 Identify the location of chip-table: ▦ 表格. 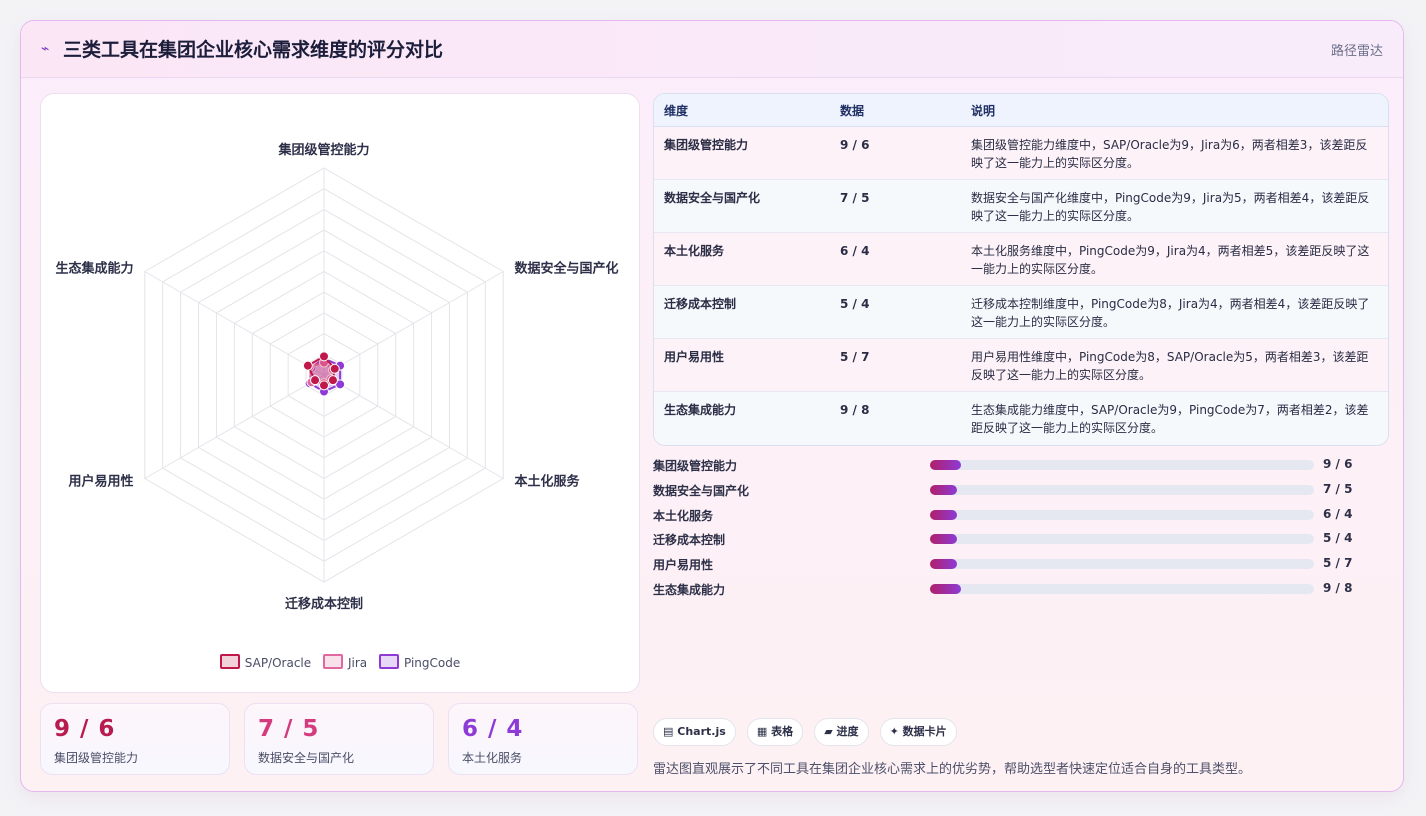
(775, 732).